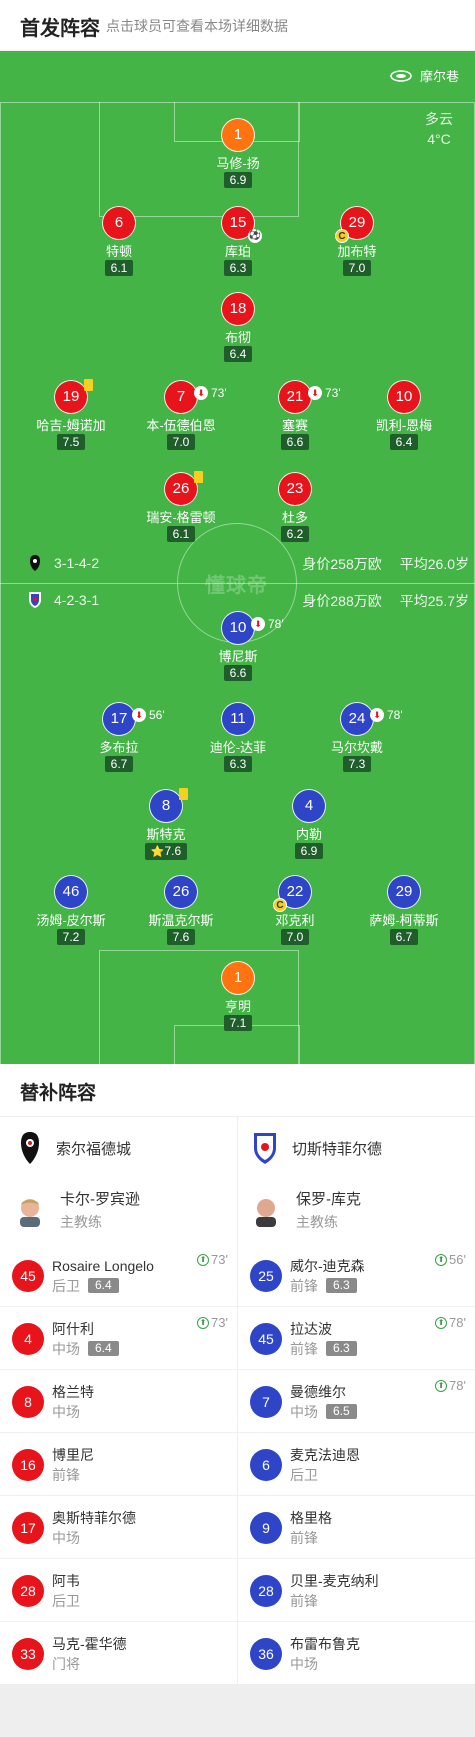 The height and width of the screenshot is (1737, 475). I want to click on player-number-text: 26, so click(181, 488).